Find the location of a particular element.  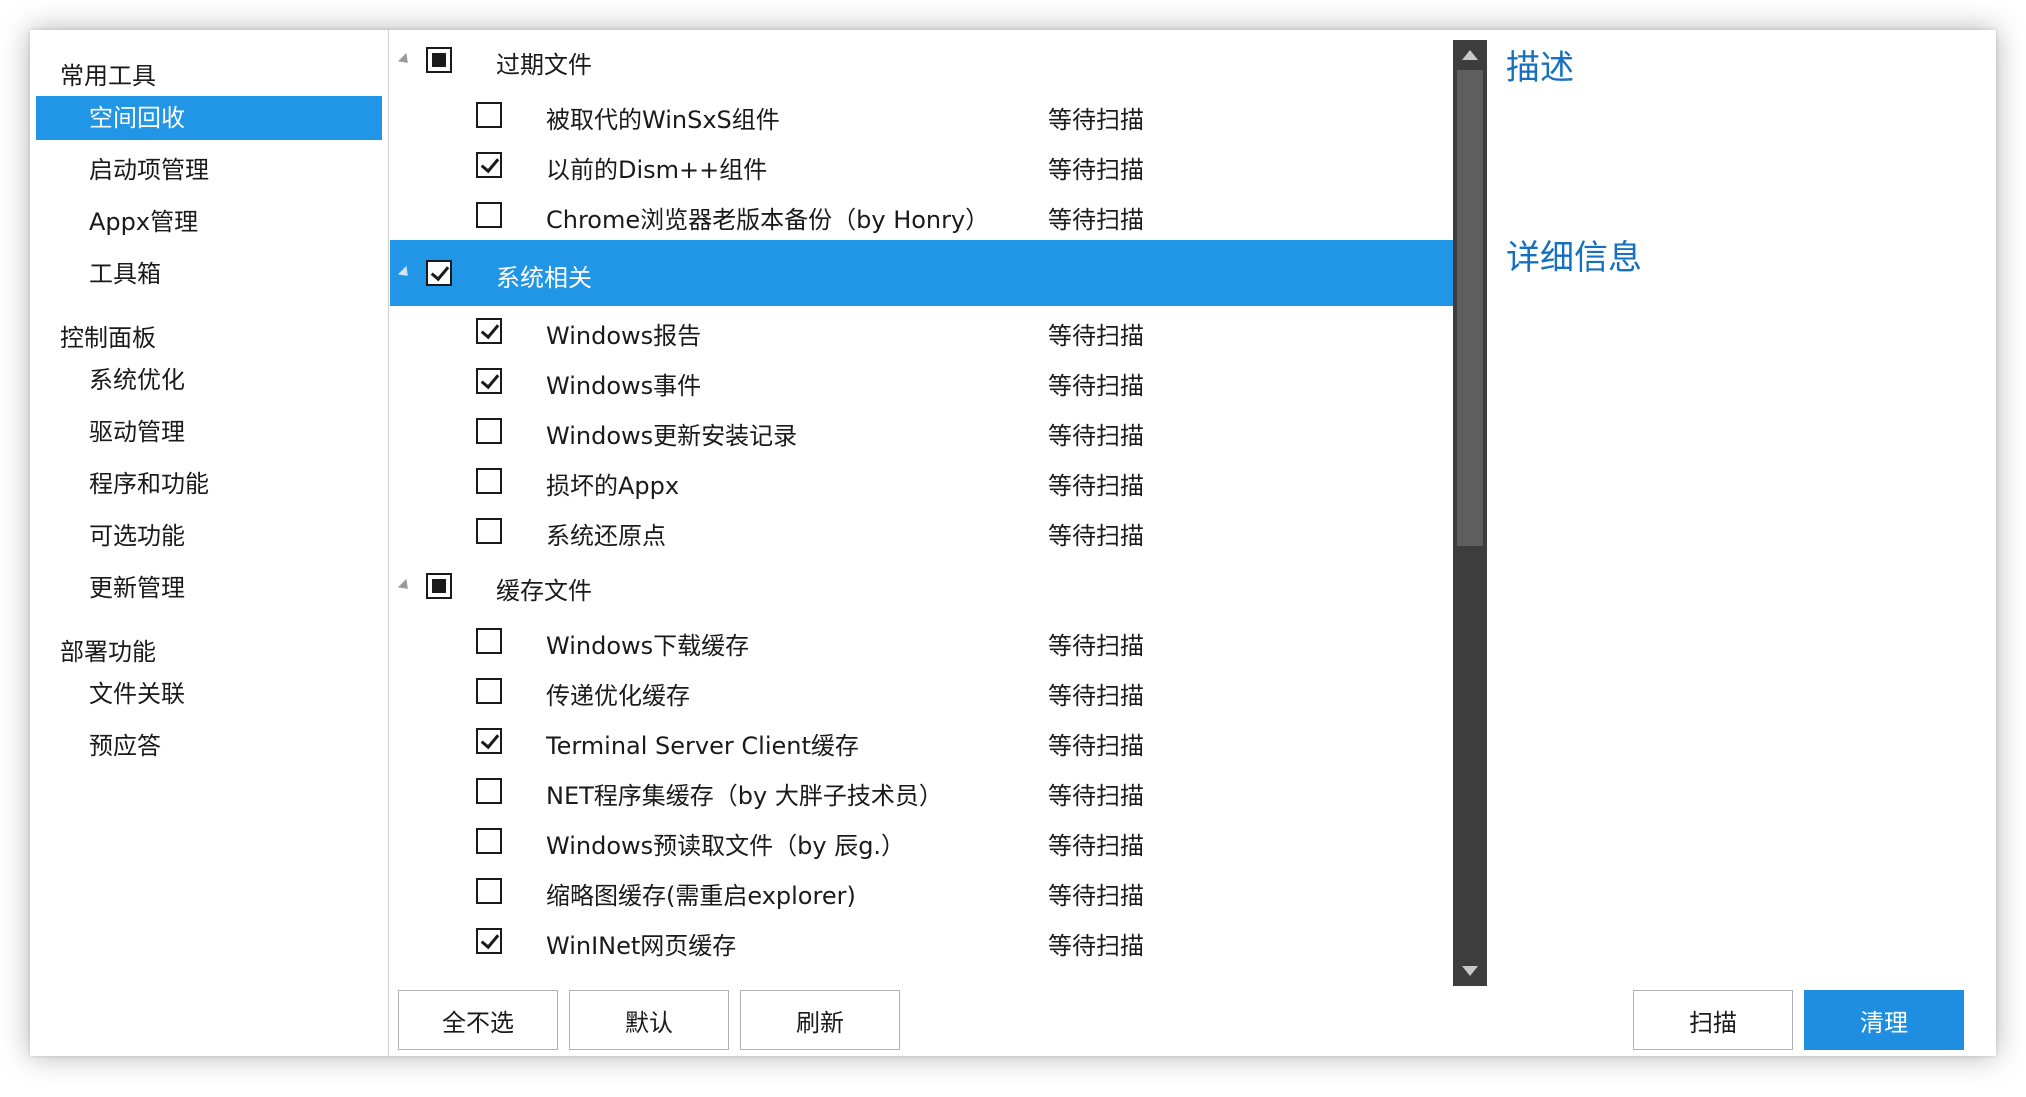

refresh-button: 刷新 is located at coordinates (820, 1020).